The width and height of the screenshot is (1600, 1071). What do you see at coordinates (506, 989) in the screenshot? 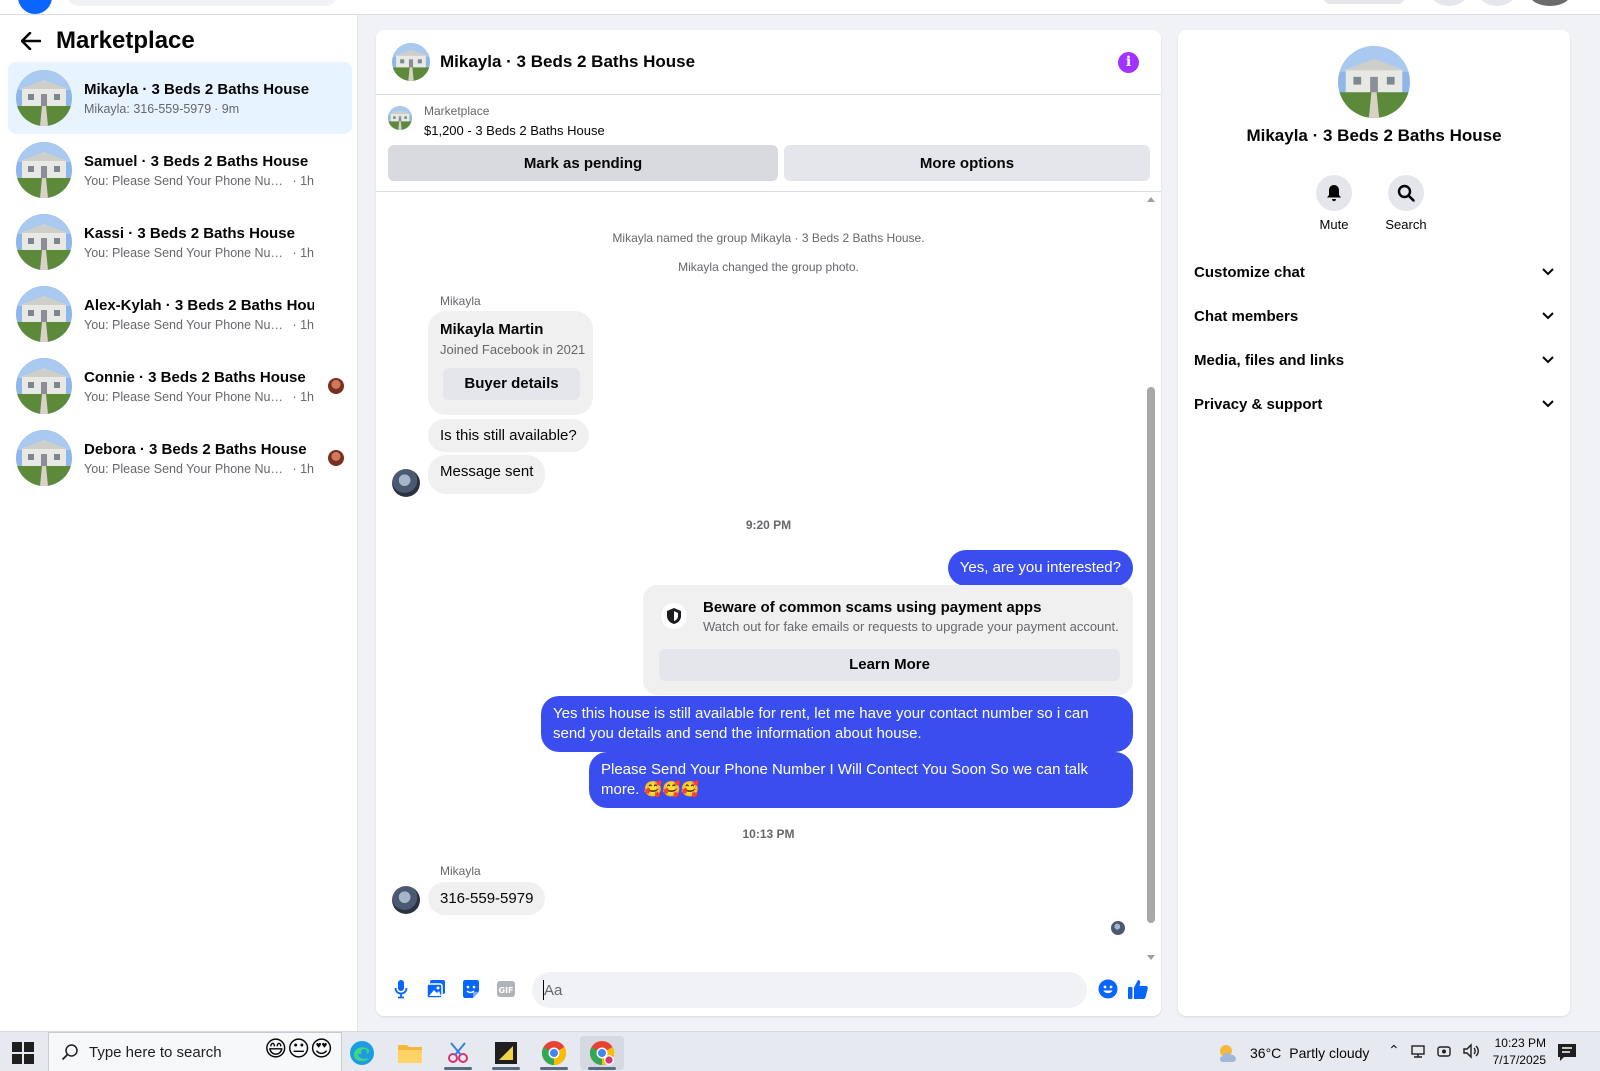
I see `gif-icon: GIF` at bounding box center [506, 989].